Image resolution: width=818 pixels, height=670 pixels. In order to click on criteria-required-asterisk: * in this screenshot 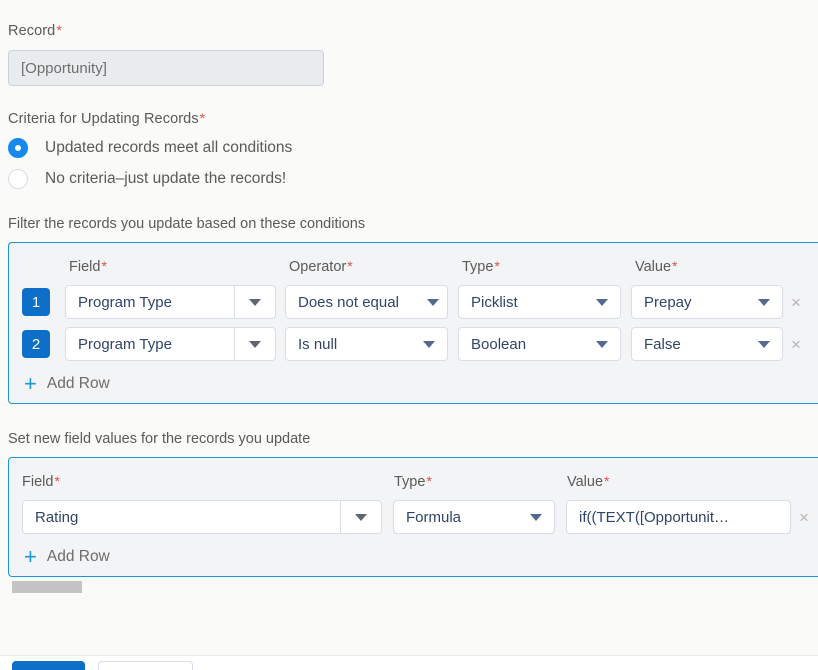, I will do `click(202, 118)`.